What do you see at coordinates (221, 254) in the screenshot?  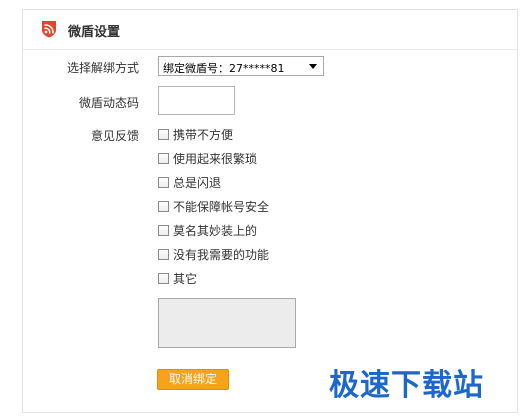 I see `feedback-option-label: 没有我需要的功能` at bounding box center [221, 254].